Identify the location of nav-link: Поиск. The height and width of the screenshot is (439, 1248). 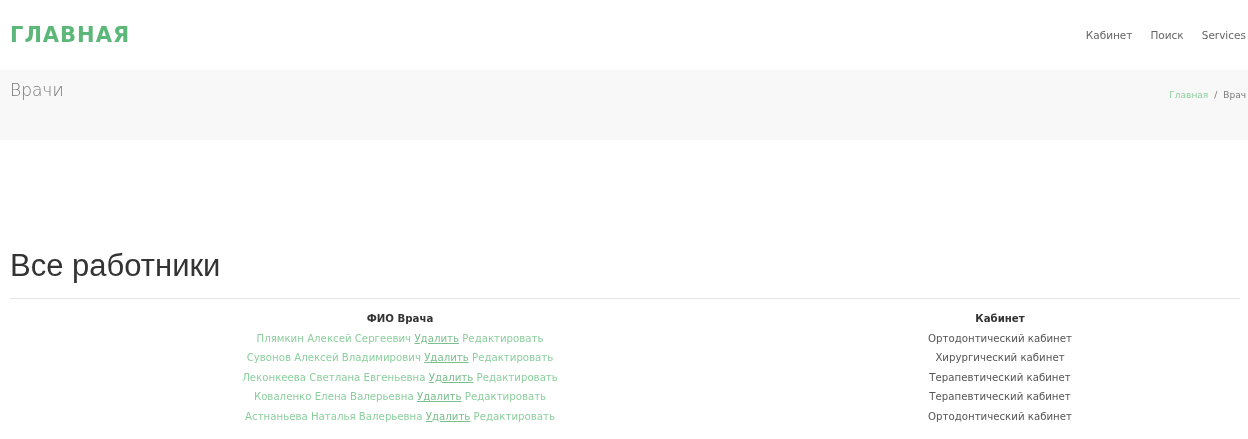
(1167, 35).